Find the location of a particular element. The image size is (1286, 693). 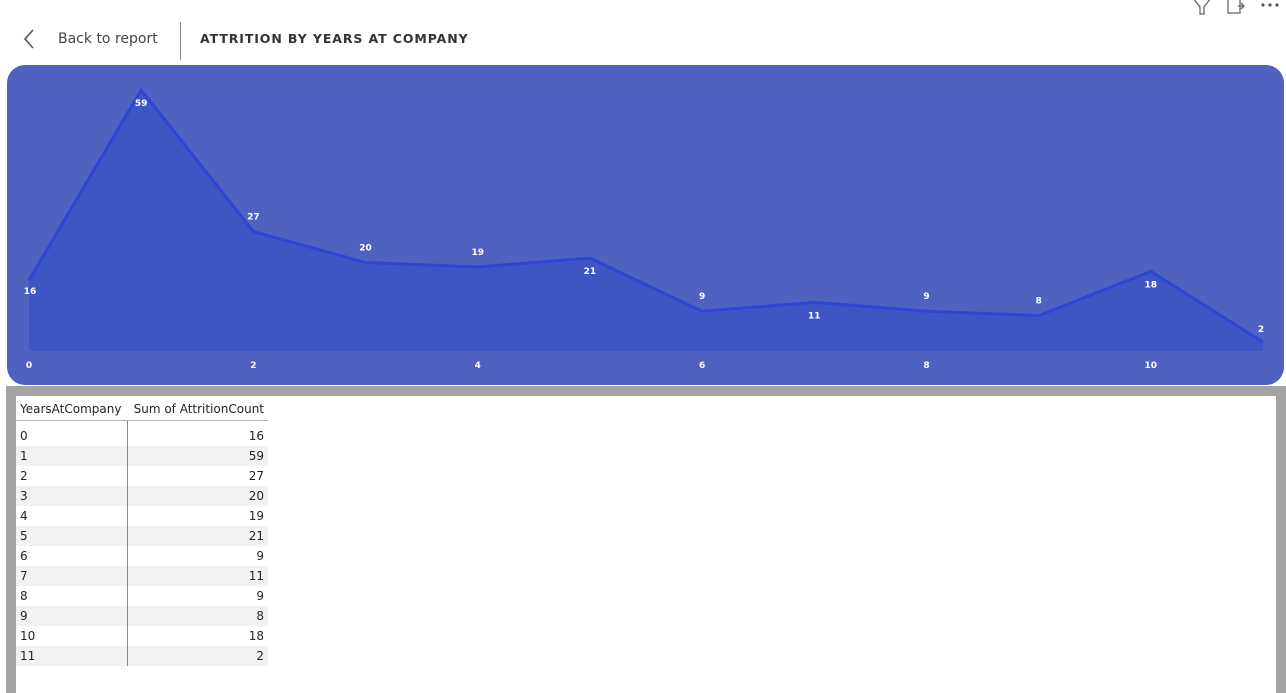

years-cell: 2 is located at coordinates (72, 476).